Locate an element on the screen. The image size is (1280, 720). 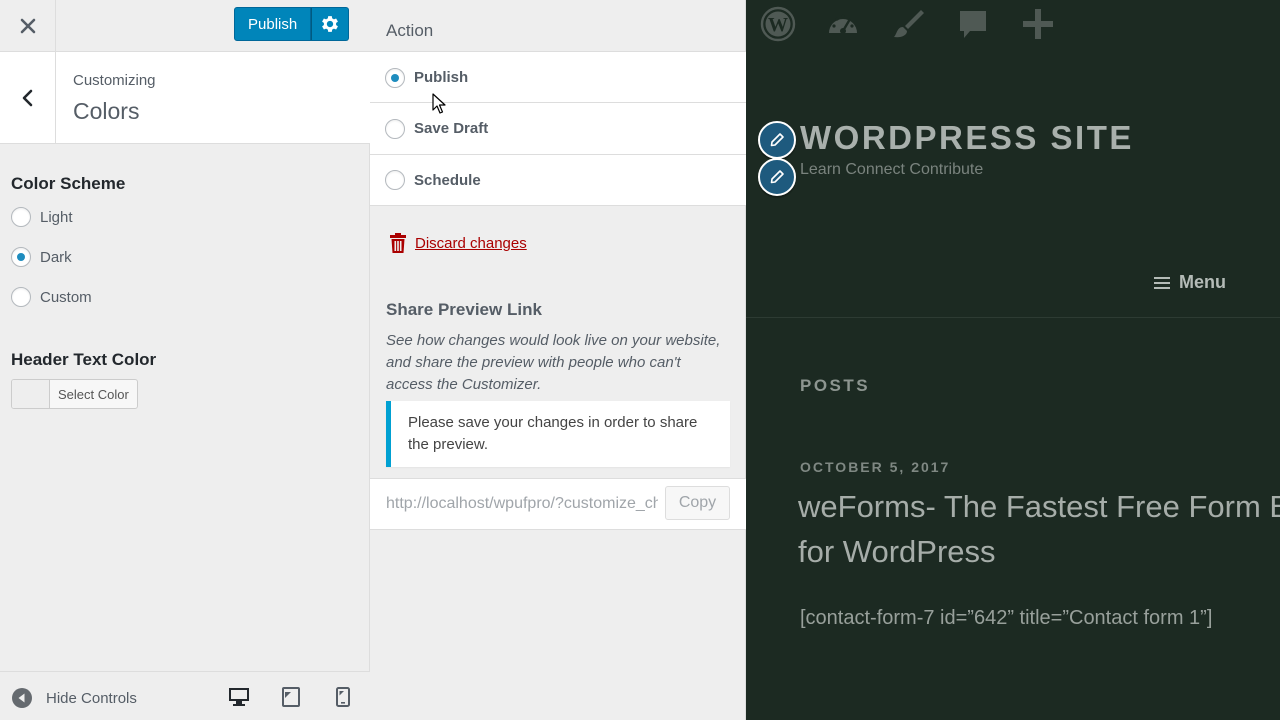
color-scheme-custom-option: Custom is located at coordinates (51, 297).